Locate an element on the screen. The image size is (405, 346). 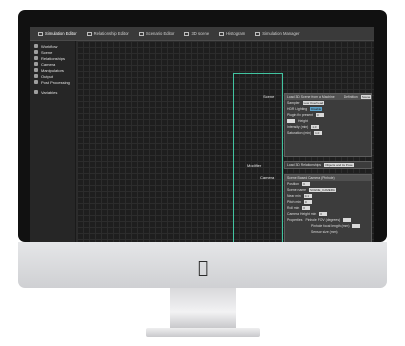
row-label: Height is located at coordinates (303, 121).